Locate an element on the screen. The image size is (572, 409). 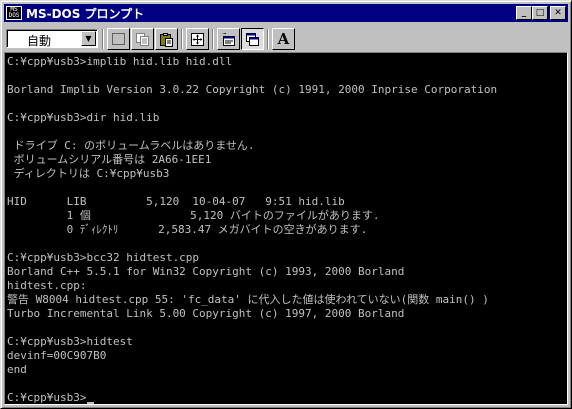
window-controls: _ □ ✕ is located at coordinates (541, 13).